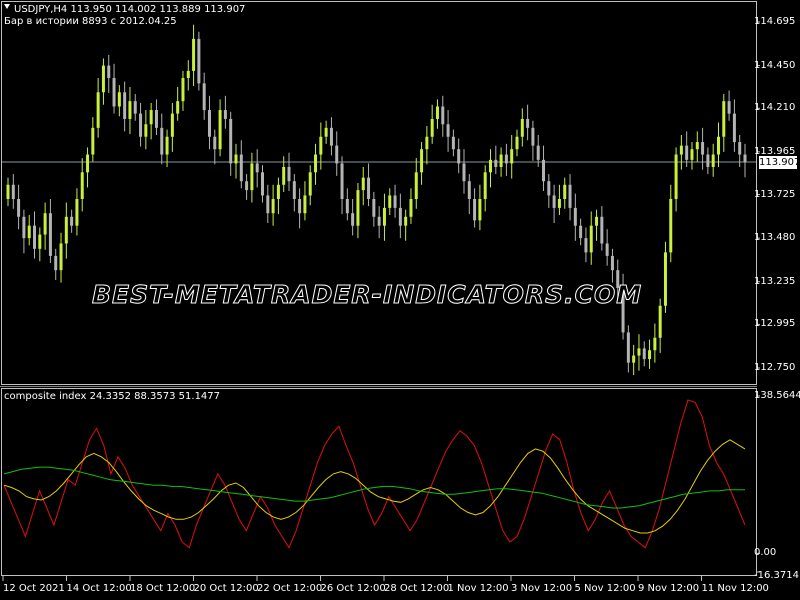 The height and width of the screenshot is (600, 800). Describe the element at coordinates (775, 367) in the screenshot. I see `price-axis-label: 112.750` at that location.